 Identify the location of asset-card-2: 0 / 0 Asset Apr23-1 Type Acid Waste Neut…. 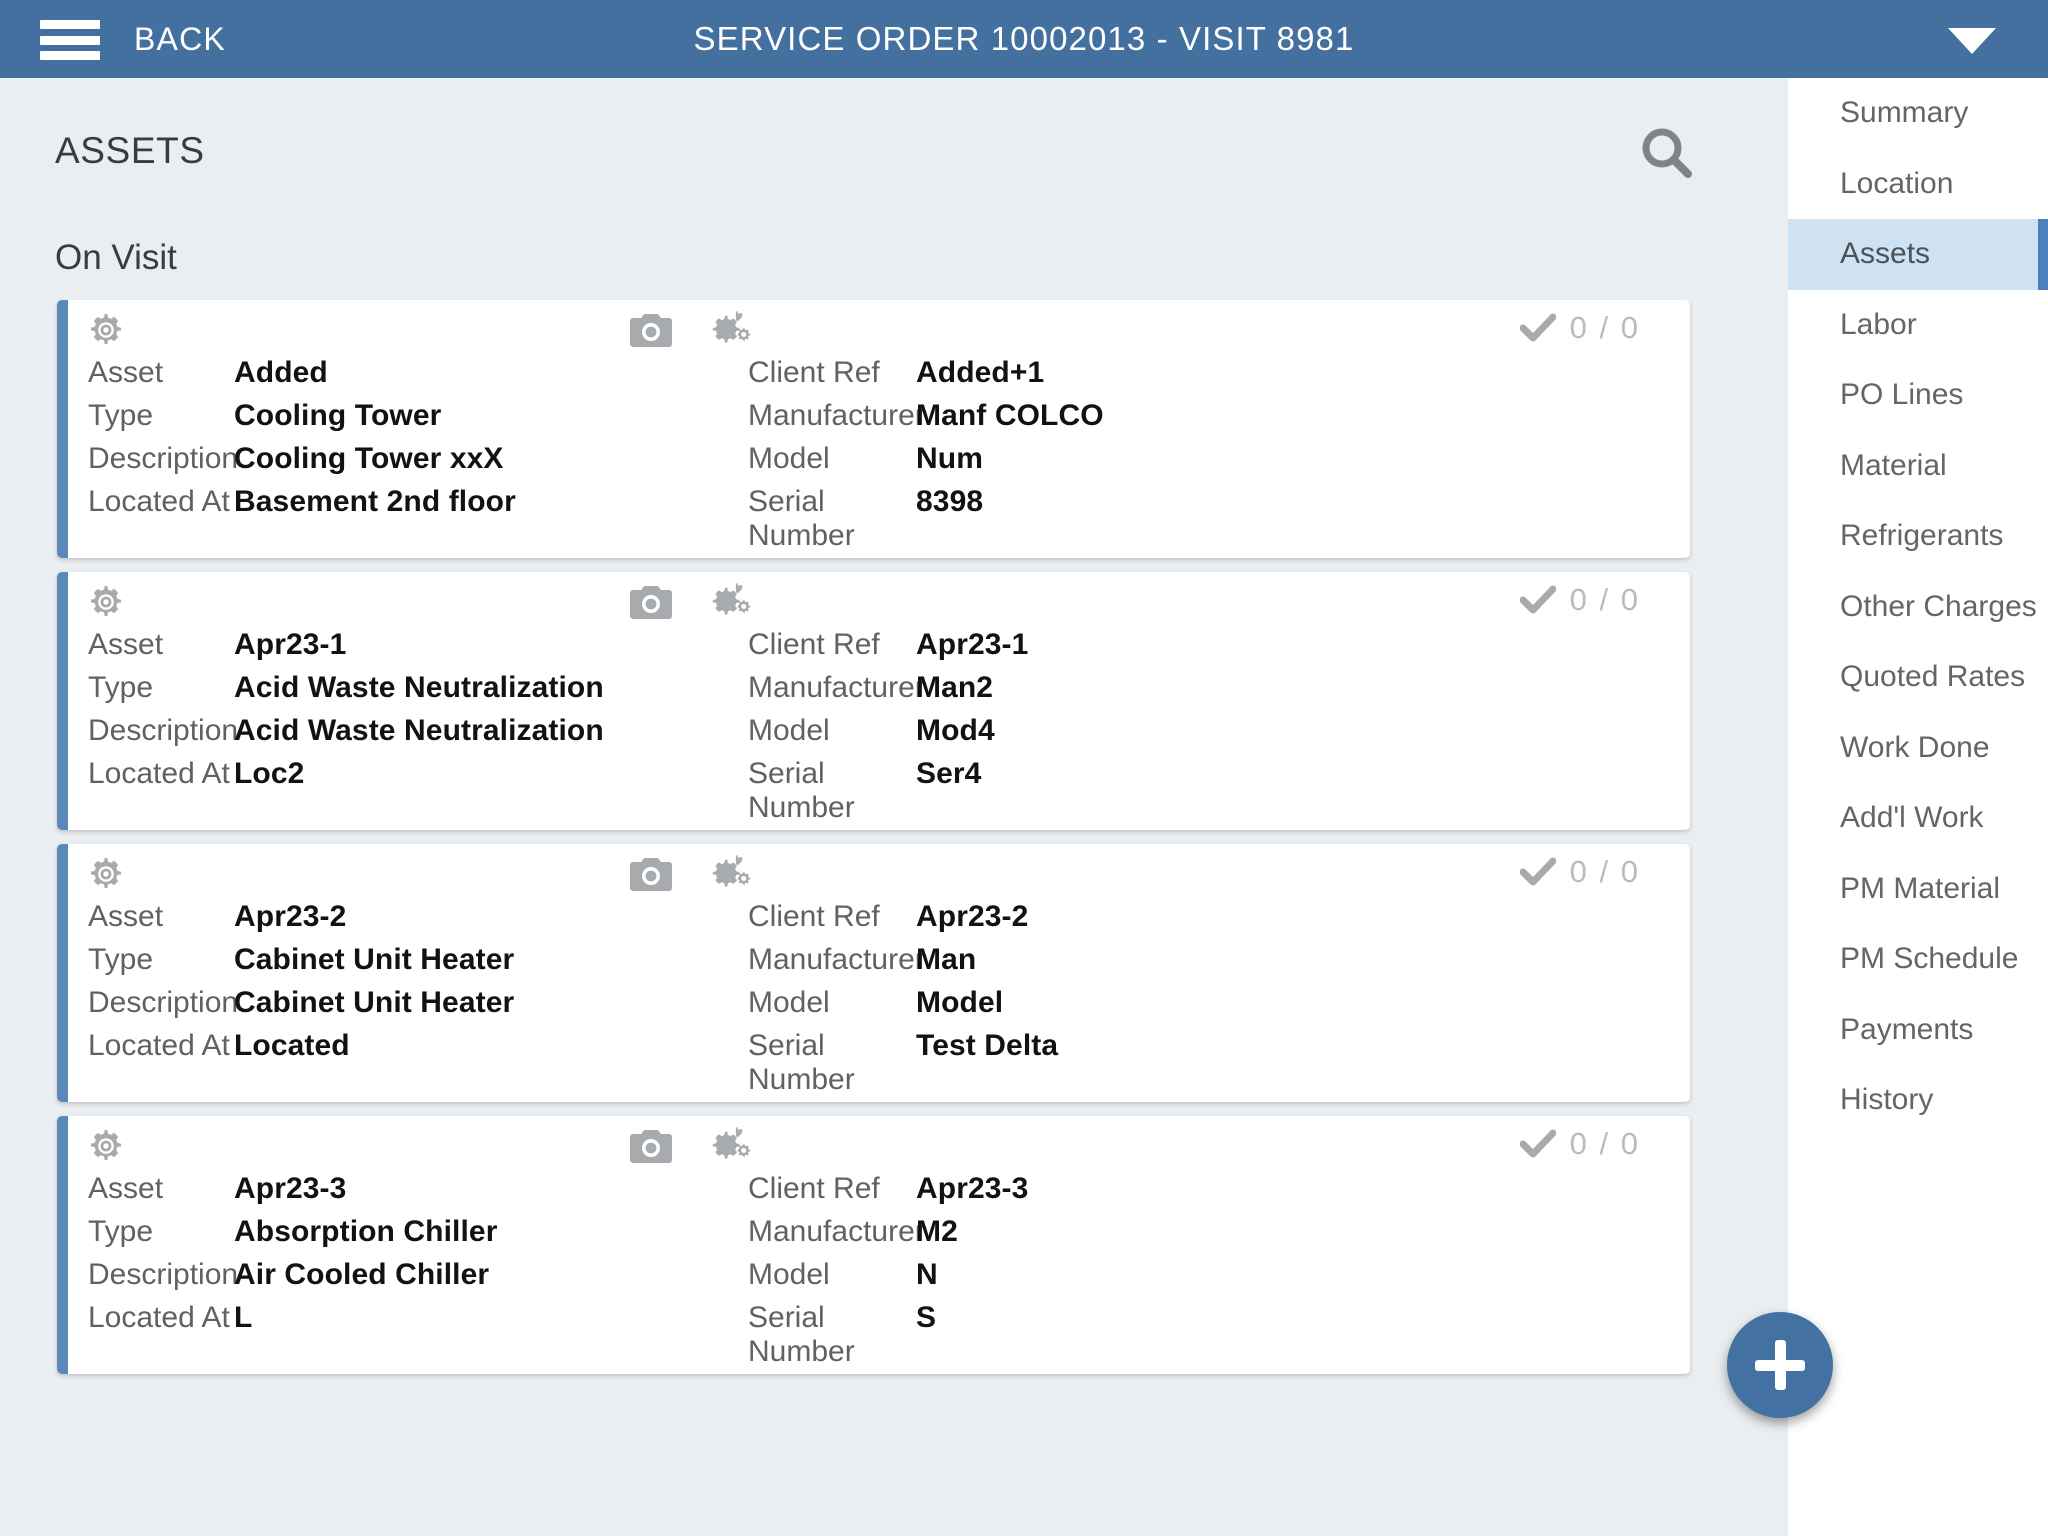
(873, 701).